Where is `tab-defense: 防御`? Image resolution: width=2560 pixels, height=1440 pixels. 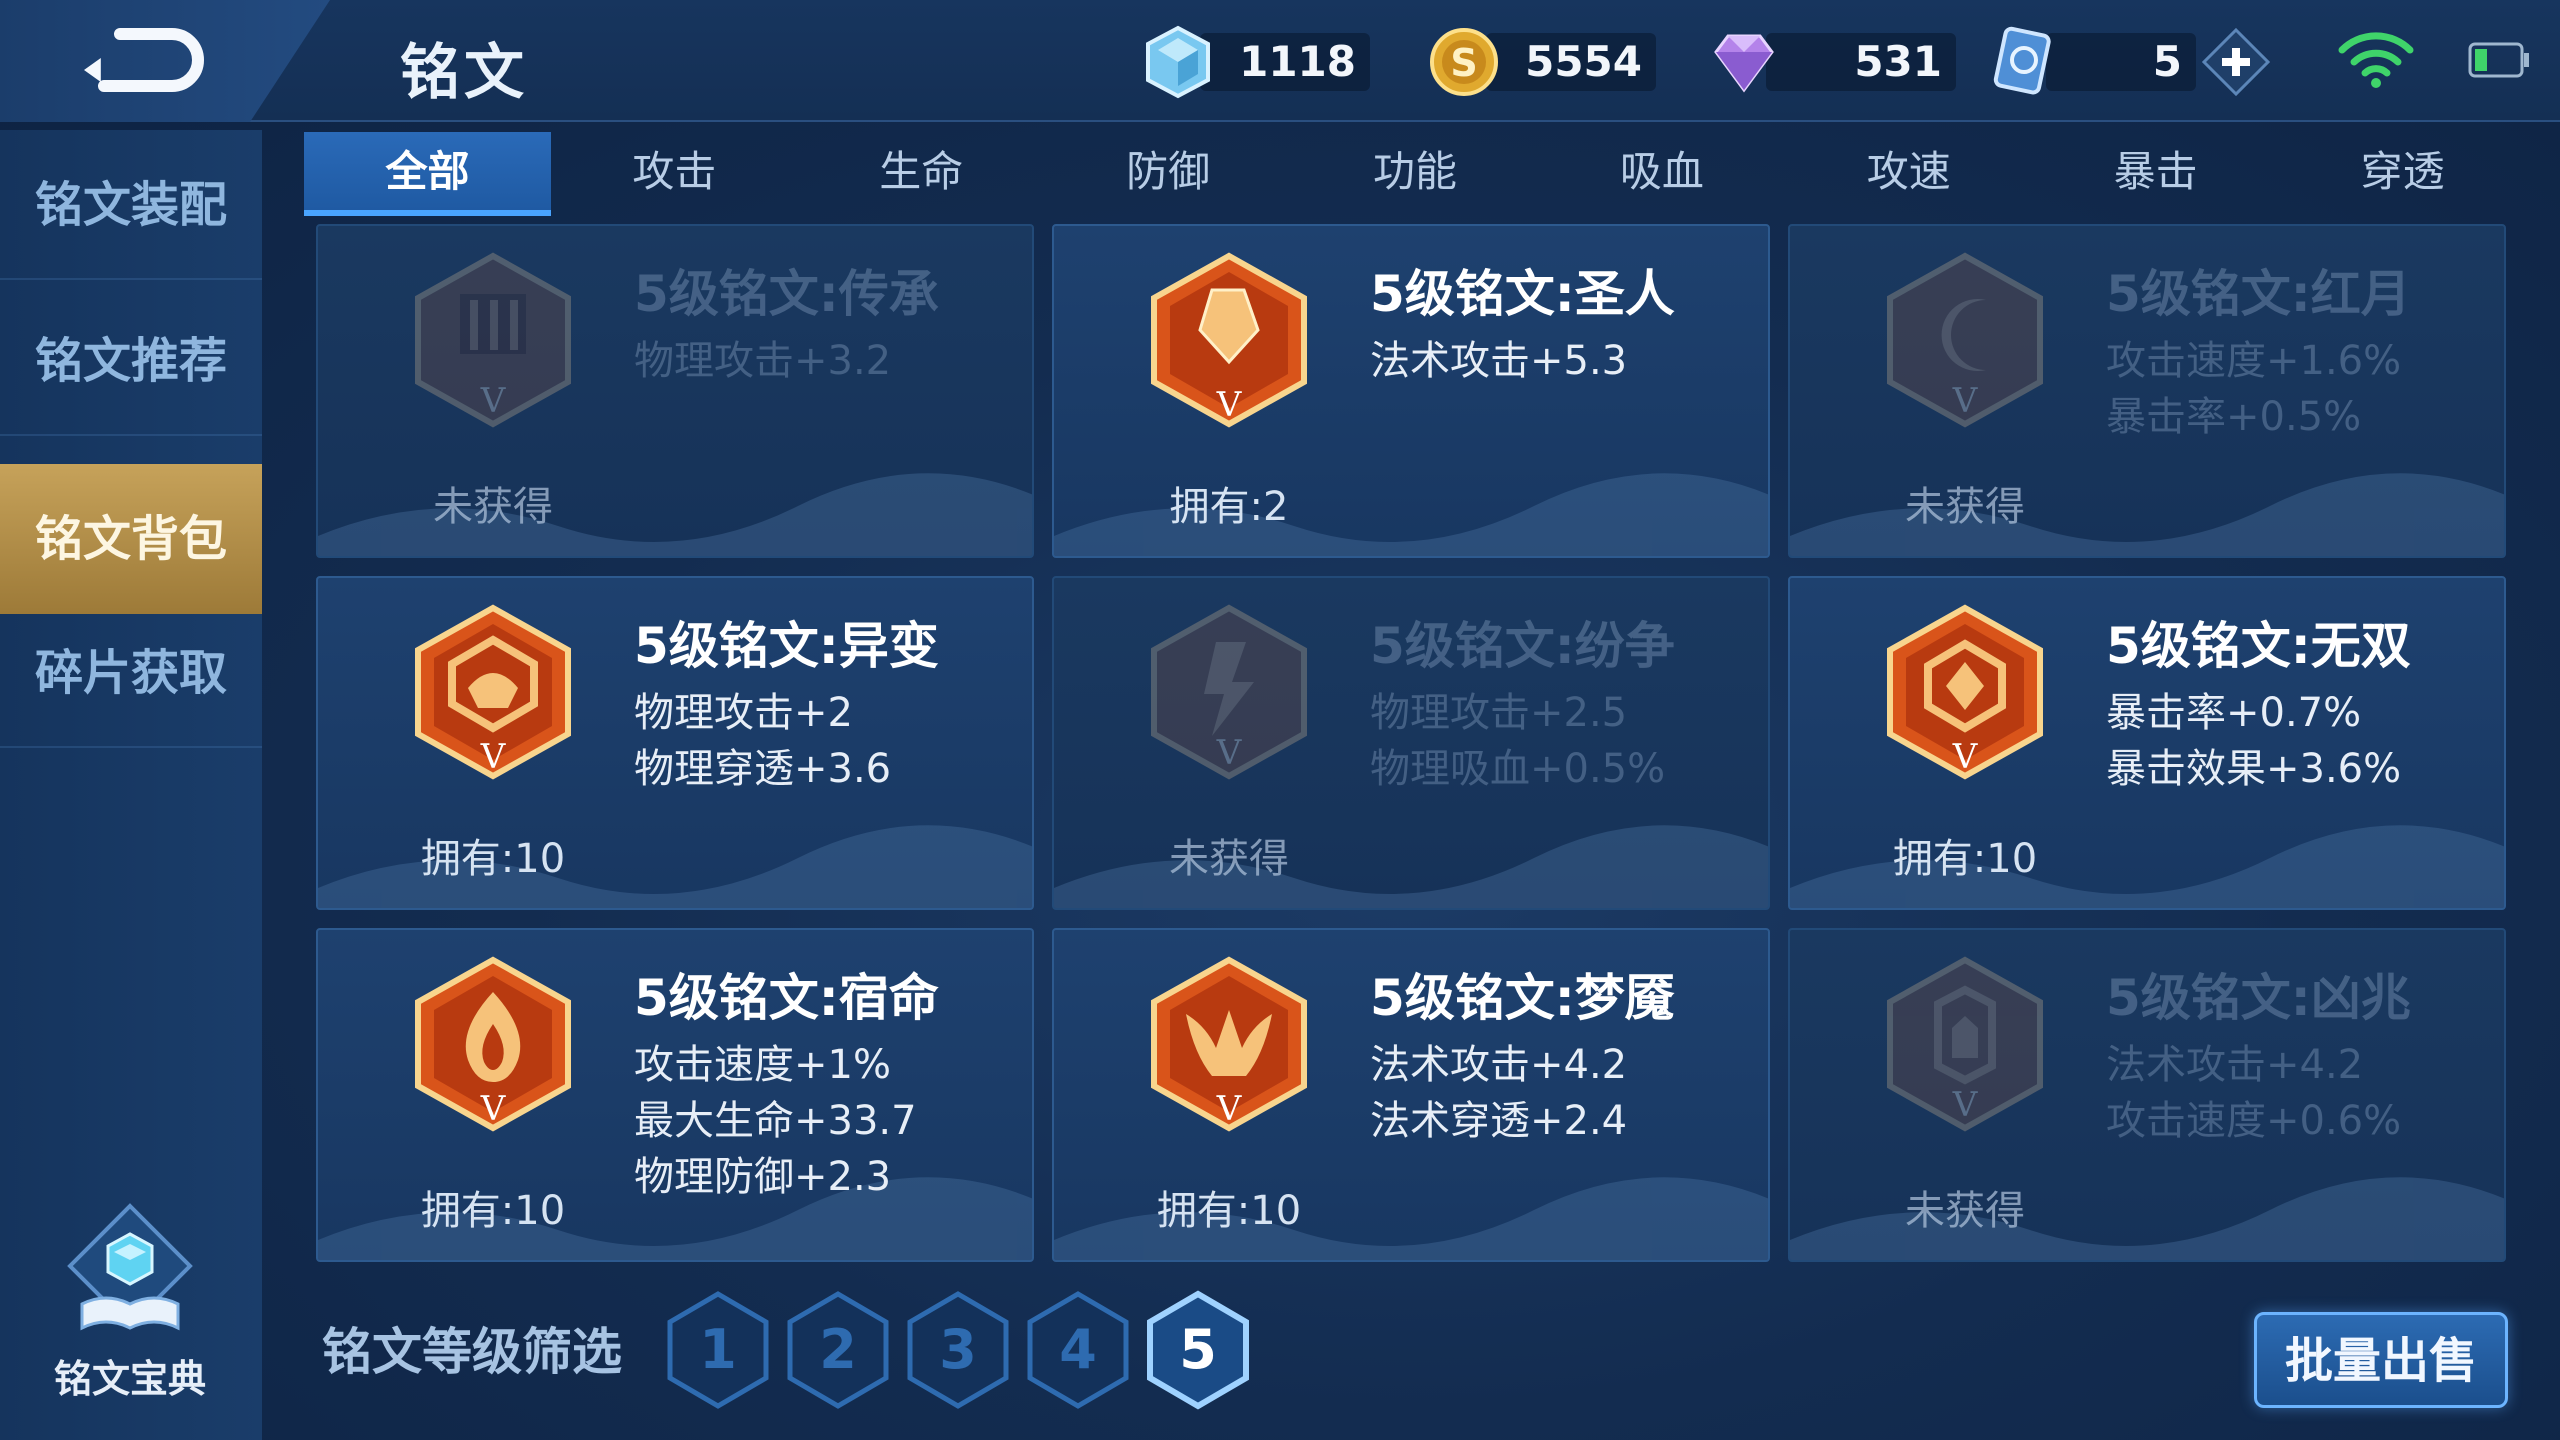 tab-defense: 防御 is located at coordinates (1168, 174).